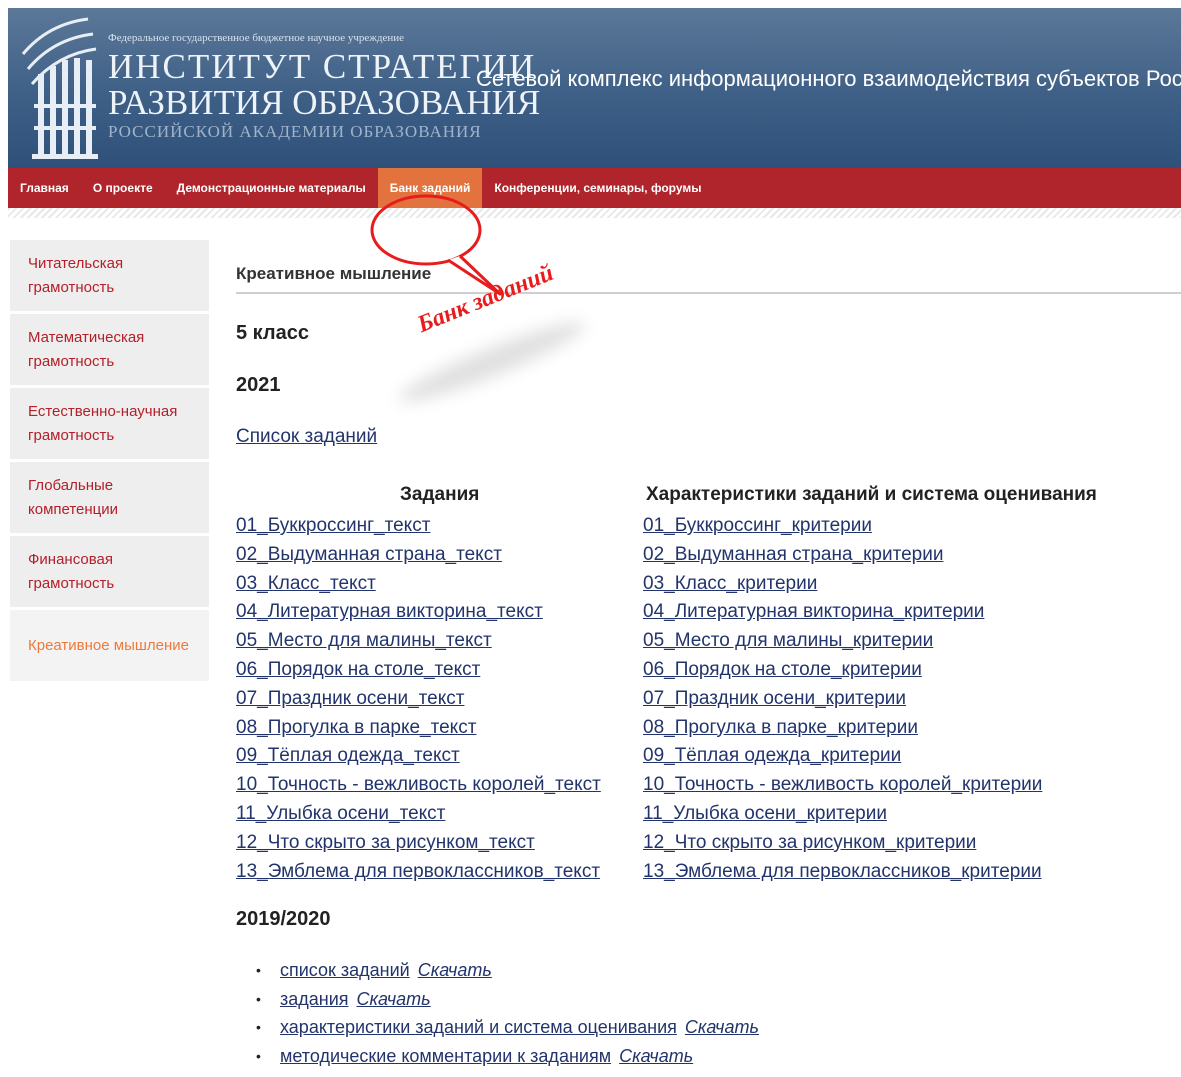 This screenshot has height=1077, width=1181. I want to click on criteria-link: 01_Буккроссинг_критерии, so click(842, 526).